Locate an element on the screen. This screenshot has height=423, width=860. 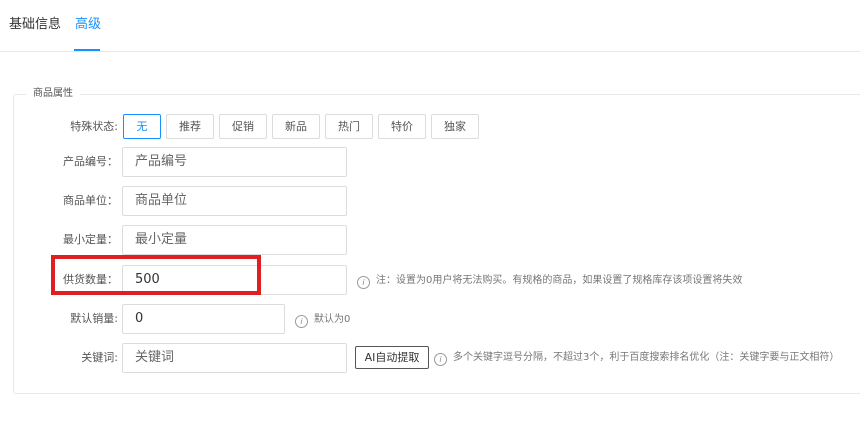
supply-qty-input: 500 is located at coordinates (234, 280).